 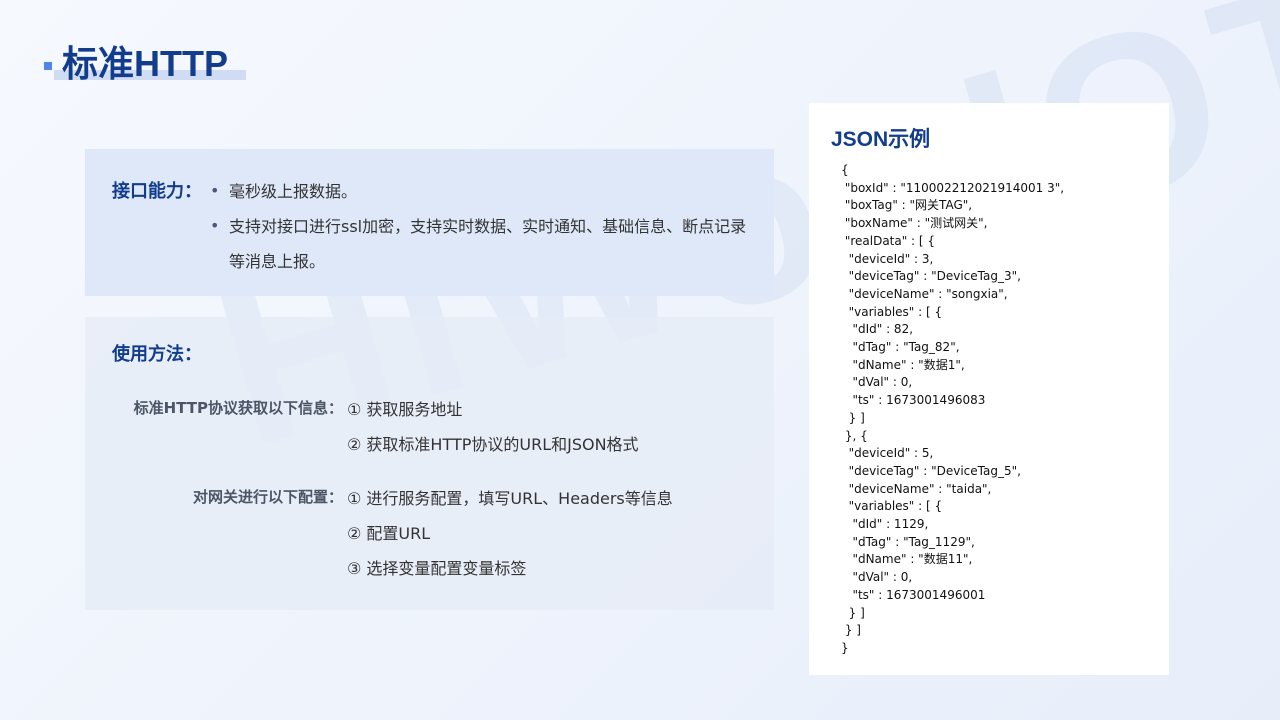 I want to click on capability-item-text: 支持对接口进行ssl加密，支持实时数据、实时通知、基础信息、断点记录等消息上报。, so click(x=488, y=244).